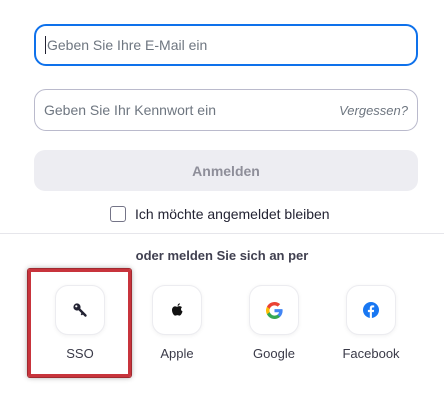 The height and width of the screenshot is (394, 444). I want to click on sso-label: SSO, so click(80, 353).